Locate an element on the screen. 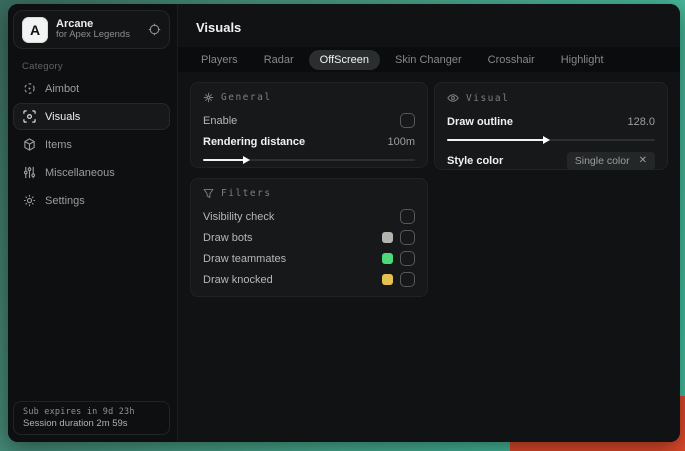 The width and height of the screenshot is (685, 451). sidebar-item-label: Miscellaneous is located at coordinates (80, 172).